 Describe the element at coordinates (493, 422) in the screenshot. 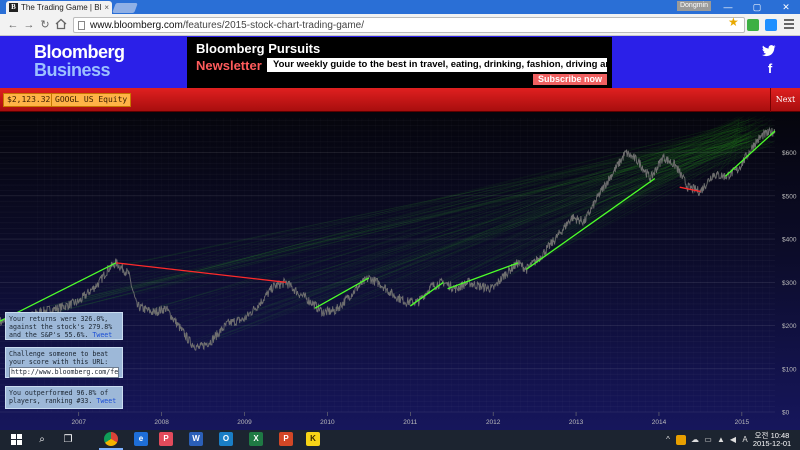

I see `x-tick-label: 2012` at that location.